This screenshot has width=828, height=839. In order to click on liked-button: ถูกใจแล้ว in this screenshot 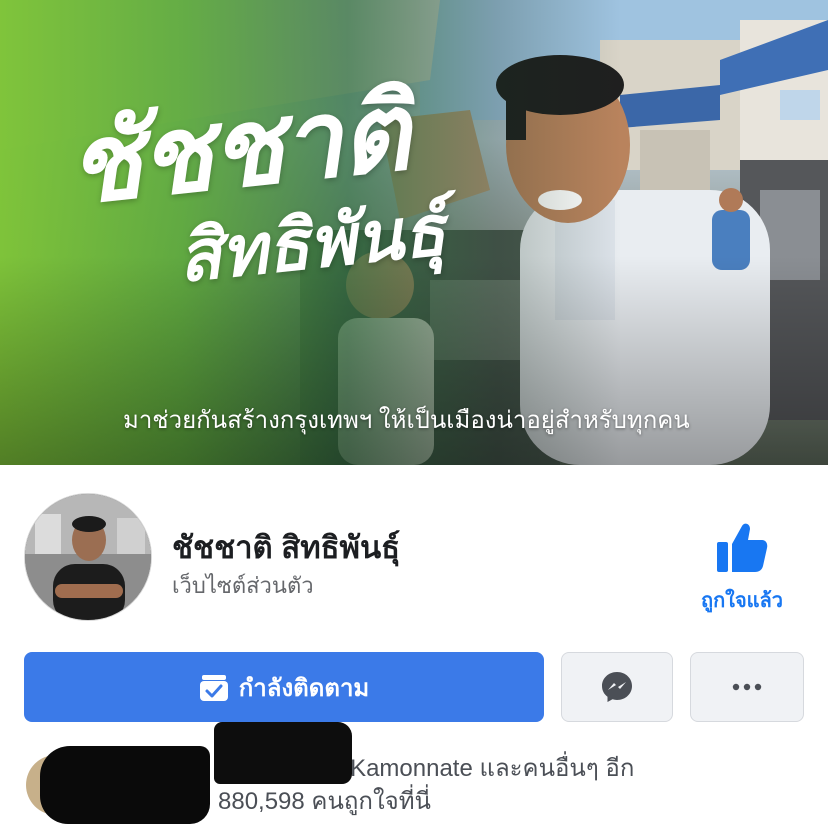, I will do `click(742, 568)`.